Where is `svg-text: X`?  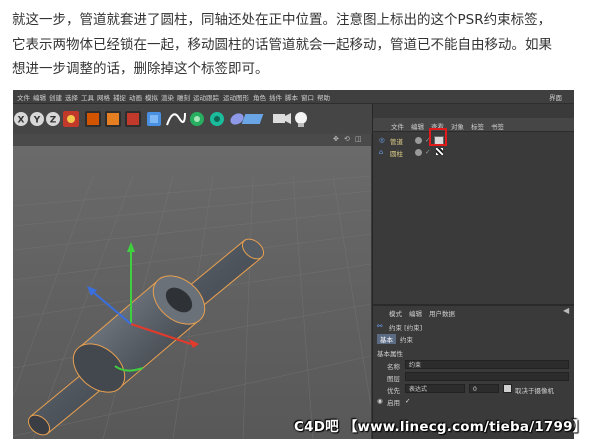
svg-text: X is located at coordinates (21, 121).